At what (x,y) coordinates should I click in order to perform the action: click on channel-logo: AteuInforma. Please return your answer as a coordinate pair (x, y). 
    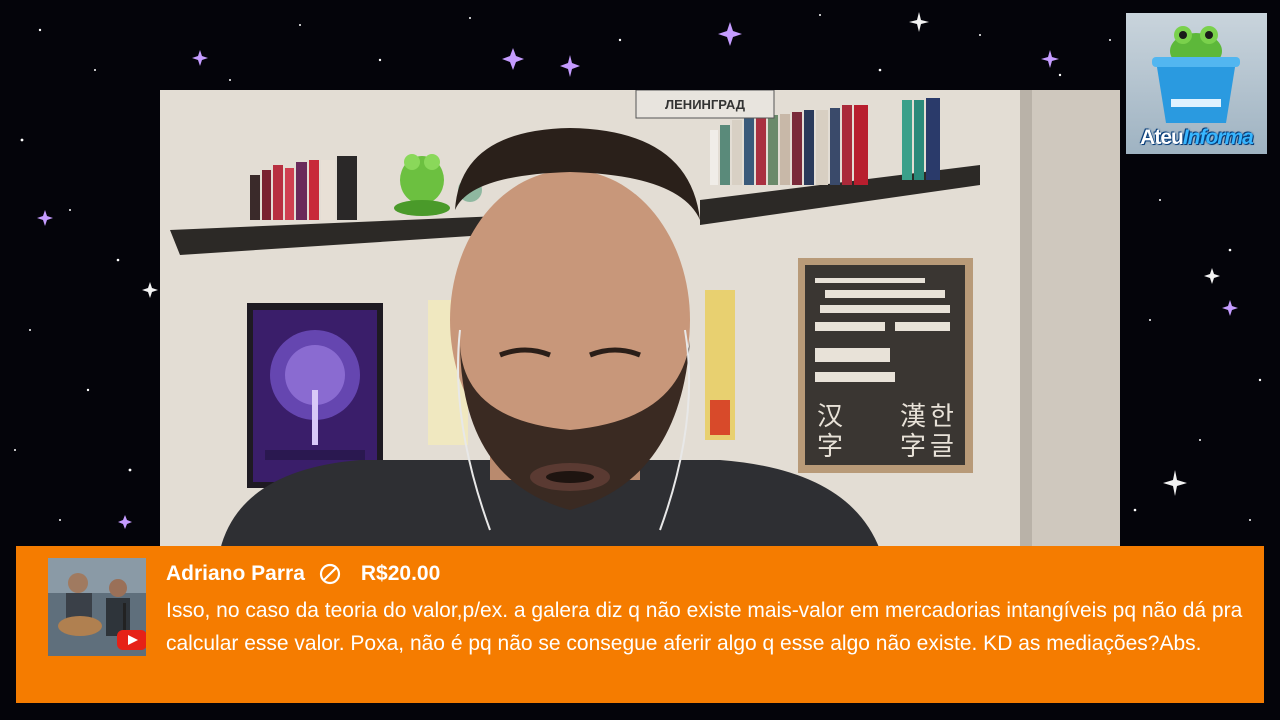
    Looking at the image, I should click on (1196, 83).